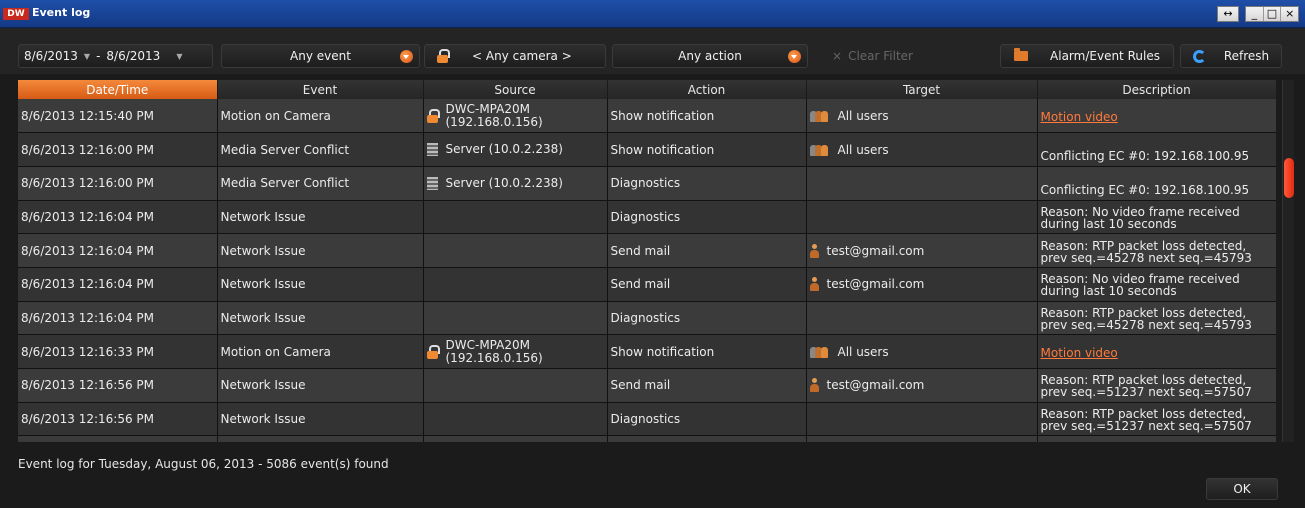  I want to click on clear-filter-label: Clear Filter, so click(880, 56).